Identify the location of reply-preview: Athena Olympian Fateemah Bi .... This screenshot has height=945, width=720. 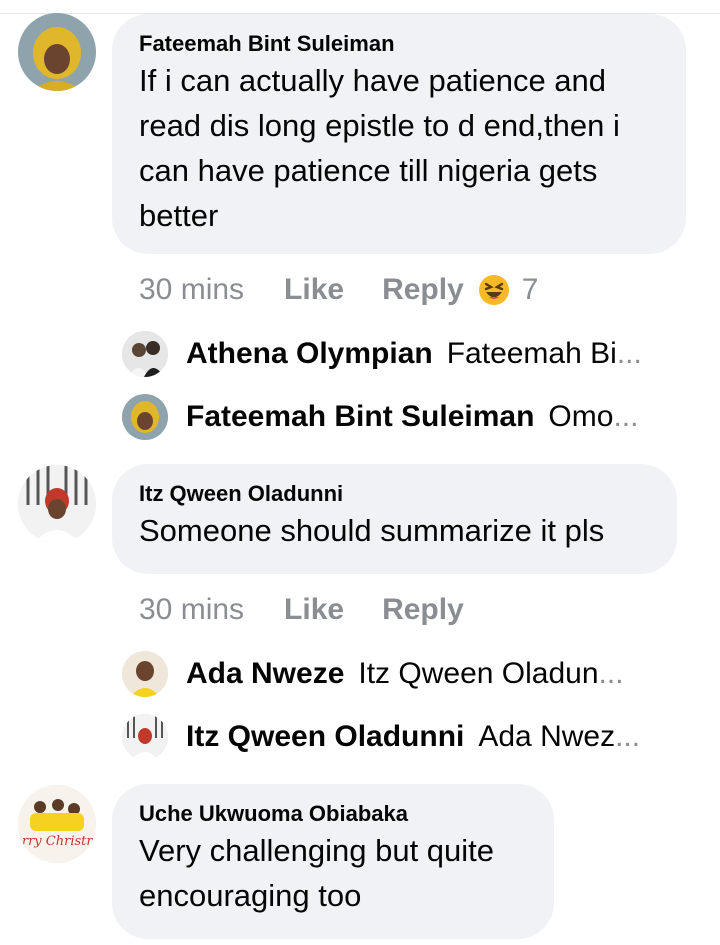
(382, 354).